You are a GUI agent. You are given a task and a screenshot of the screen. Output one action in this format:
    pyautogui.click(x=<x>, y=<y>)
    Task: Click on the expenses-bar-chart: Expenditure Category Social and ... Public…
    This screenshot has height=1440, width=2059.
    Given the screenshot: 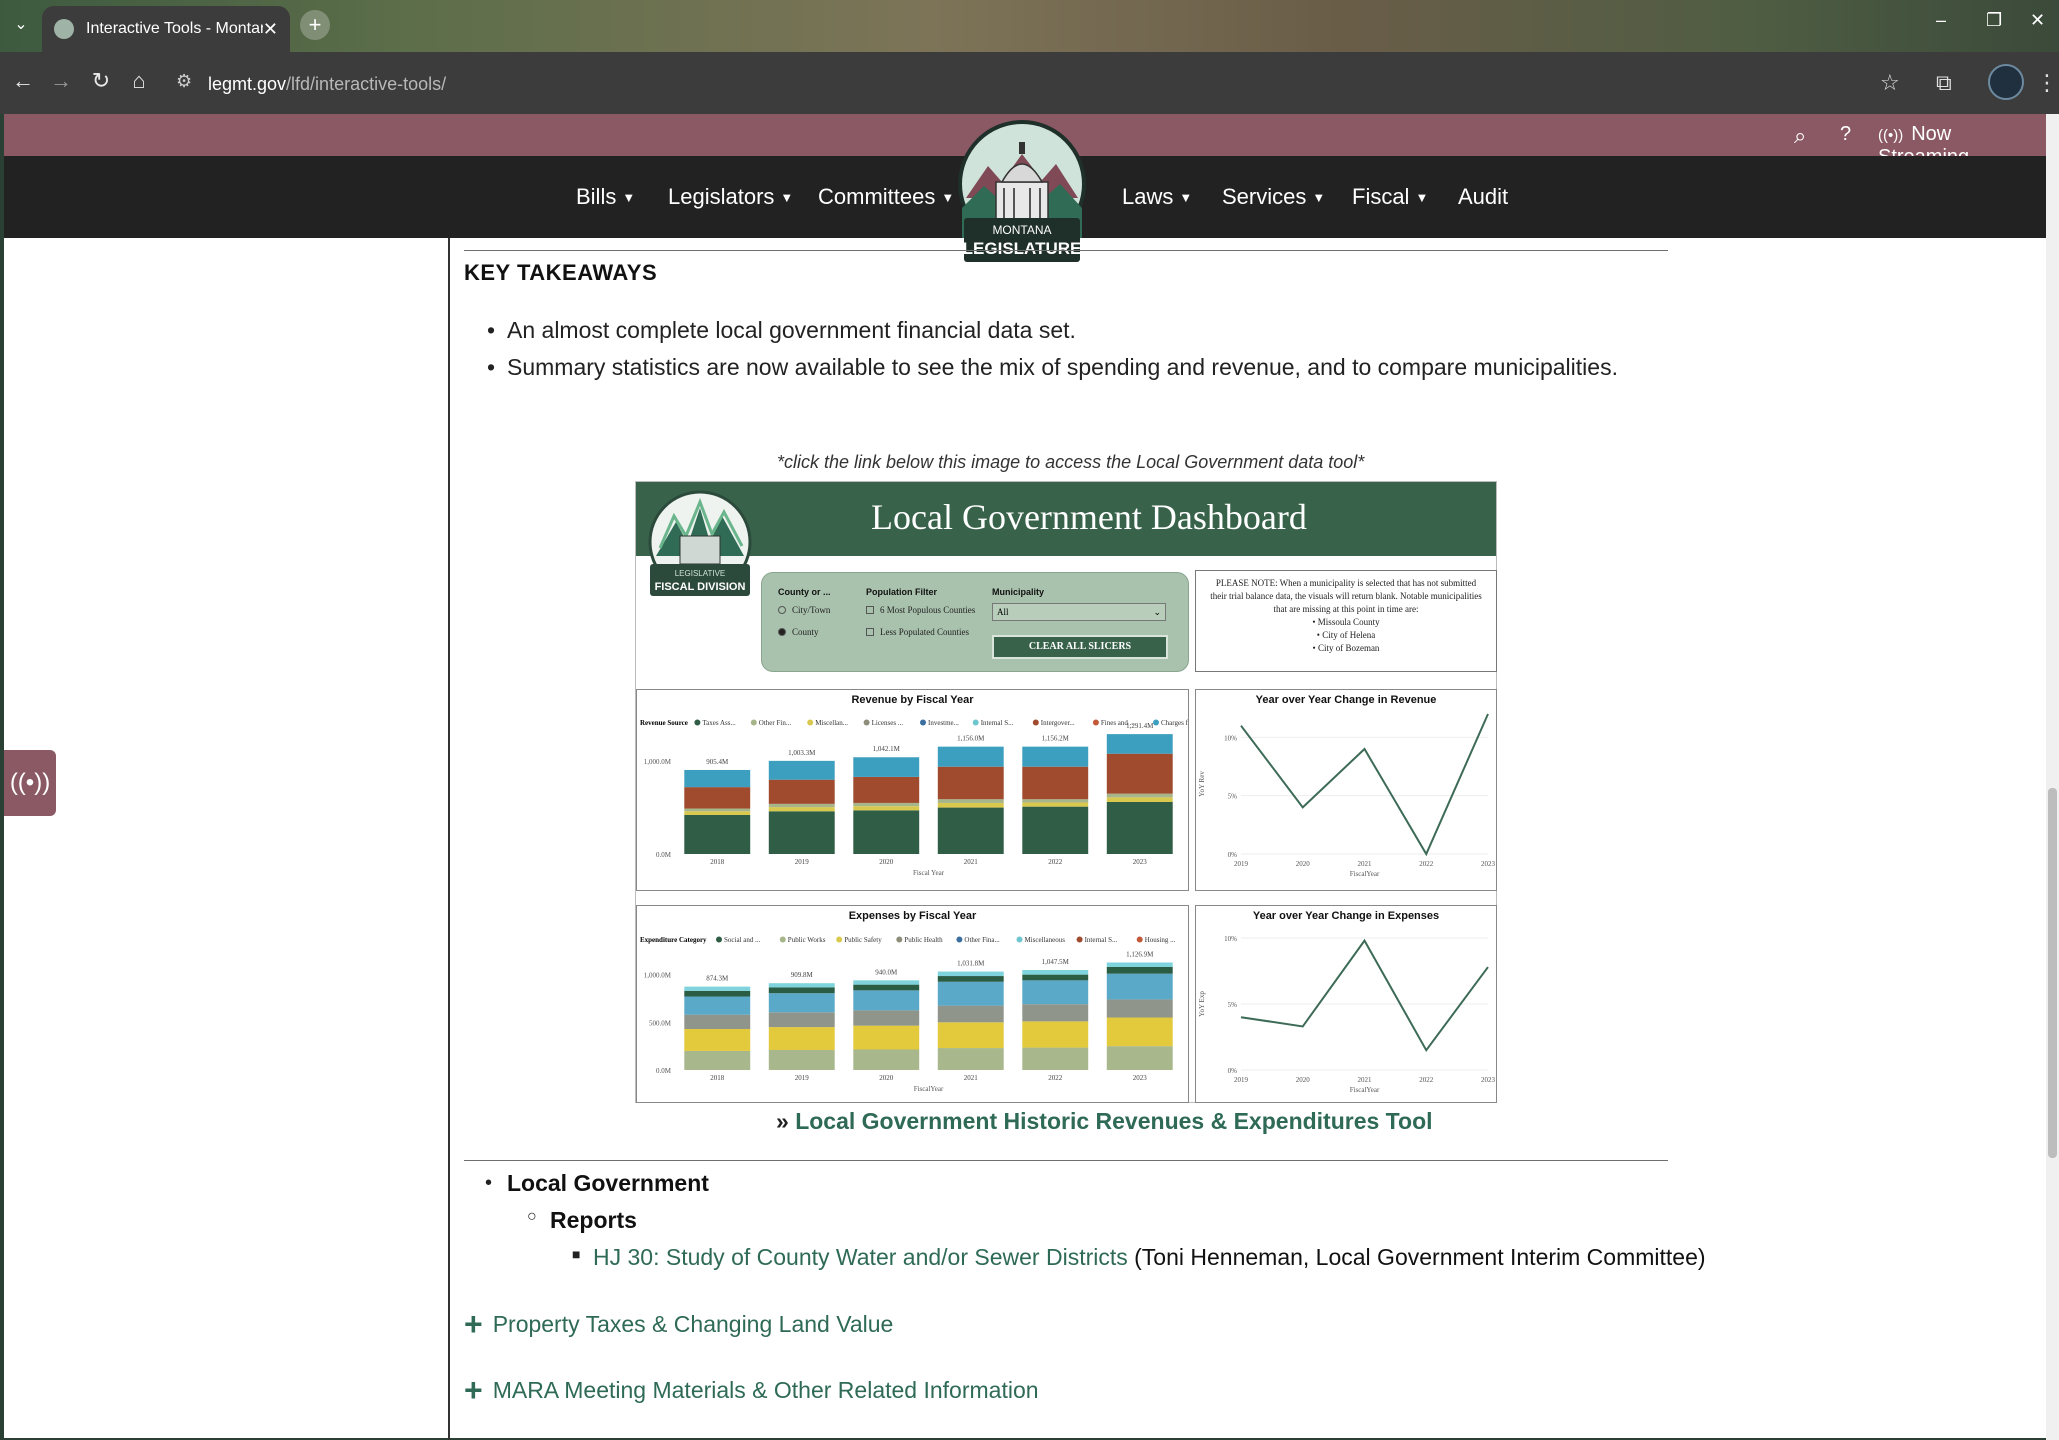 What is the action you would take?
    pyautogui.click(x=908, y=1014)
    